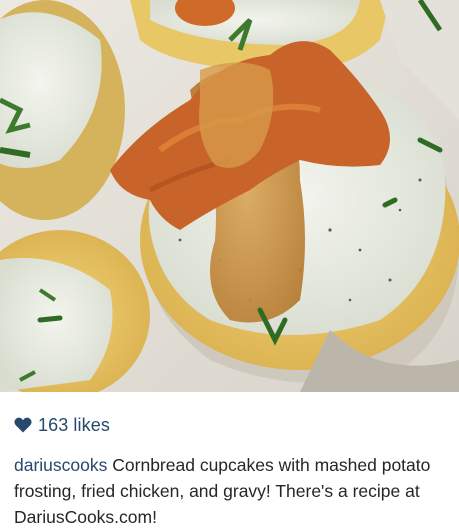 The height and width of the screenshot is (529, 459). Describe the element at coordinates (23, 425) in the screenshot. I see `heart-icon` at that location.